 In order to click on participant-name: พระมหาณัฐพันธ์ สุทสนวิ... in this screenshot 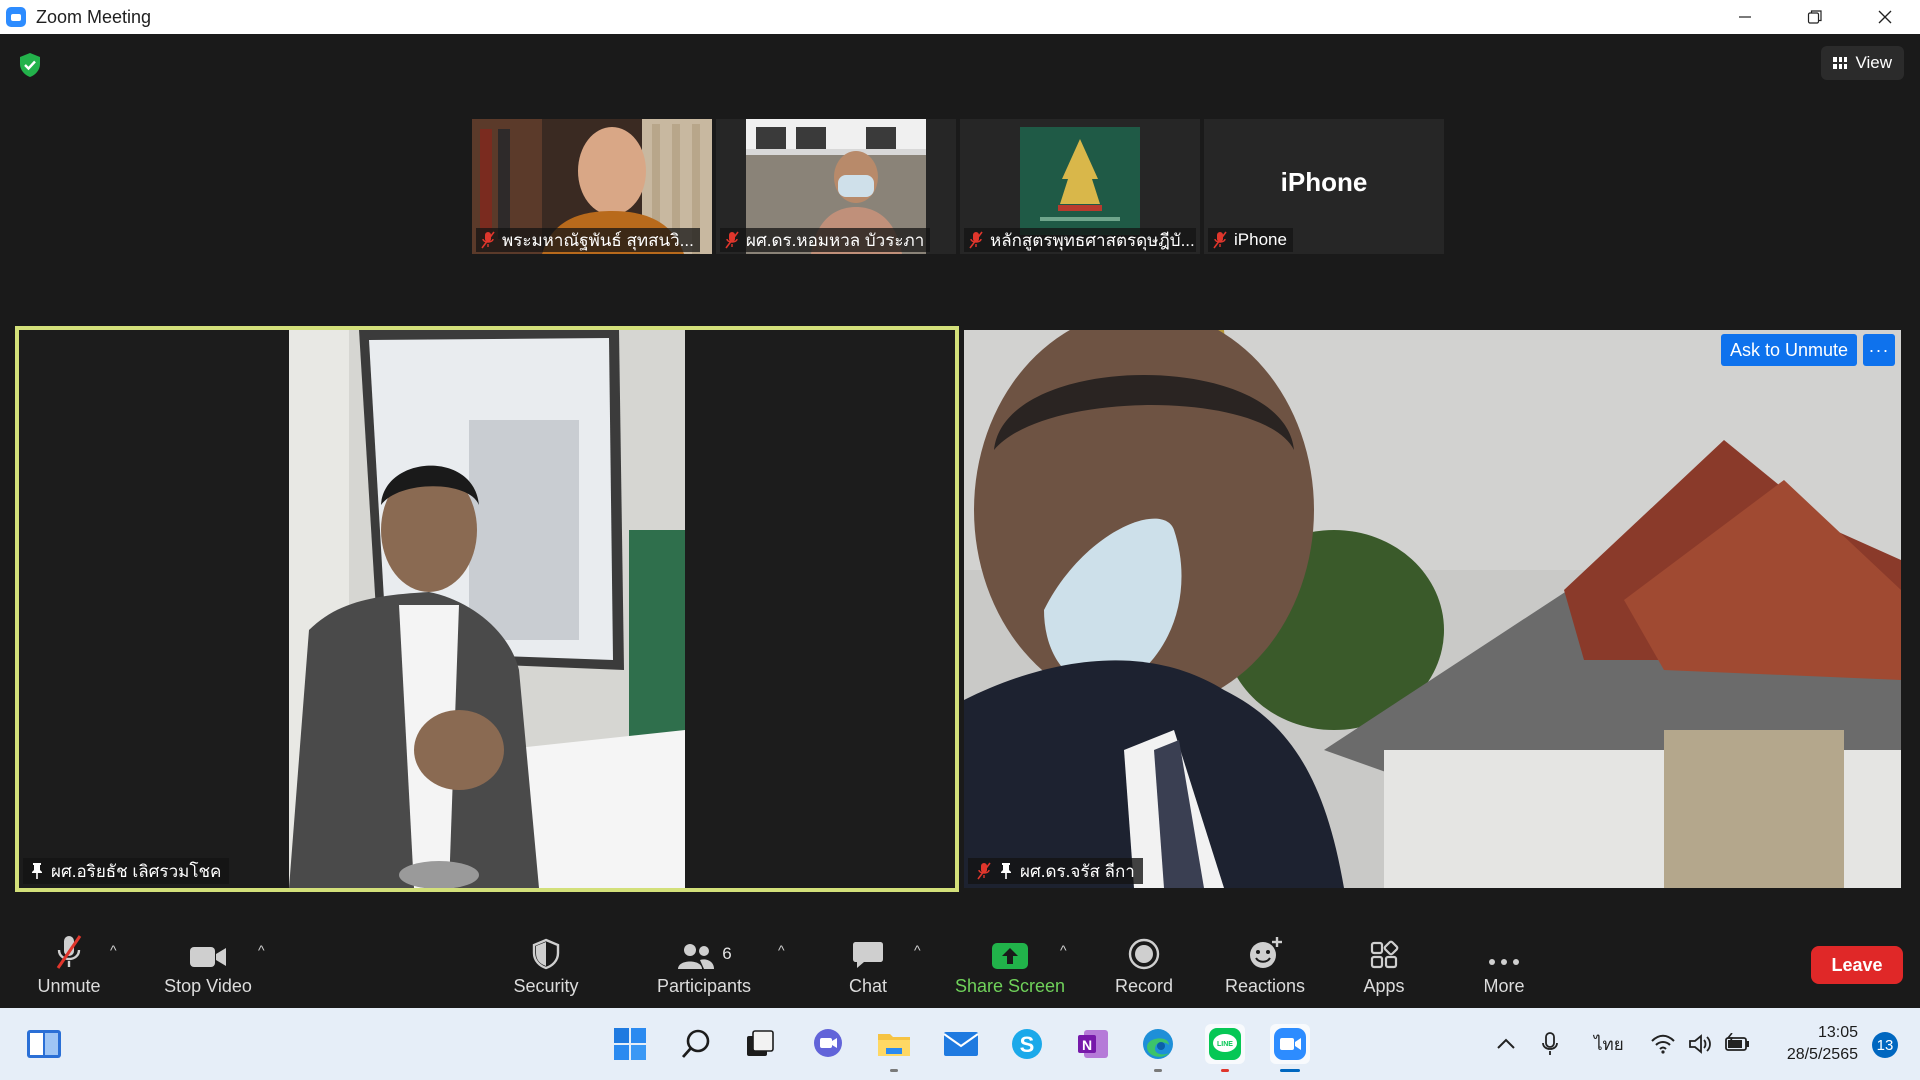, I will do `click(598, 240)`.